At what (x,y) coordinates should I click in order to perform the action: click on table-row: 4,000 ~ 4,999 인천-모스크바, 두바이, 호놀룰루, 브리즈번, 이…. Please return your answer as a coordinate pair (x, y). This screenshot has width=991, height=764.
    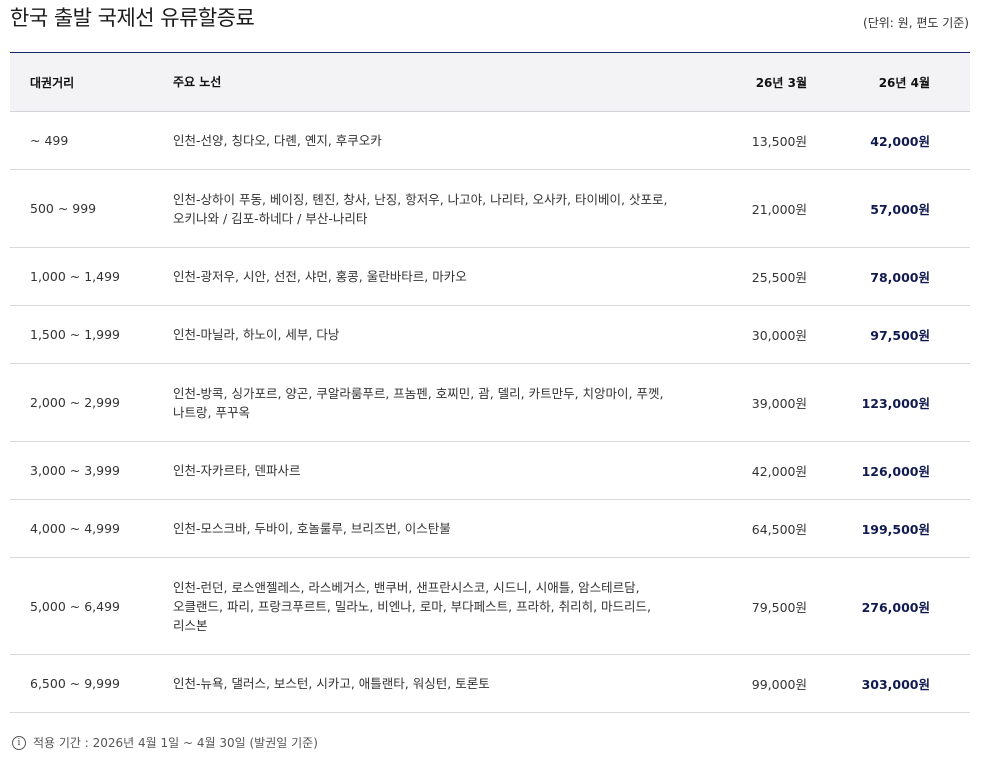
    Looking at the image, I should click on (490, 529).